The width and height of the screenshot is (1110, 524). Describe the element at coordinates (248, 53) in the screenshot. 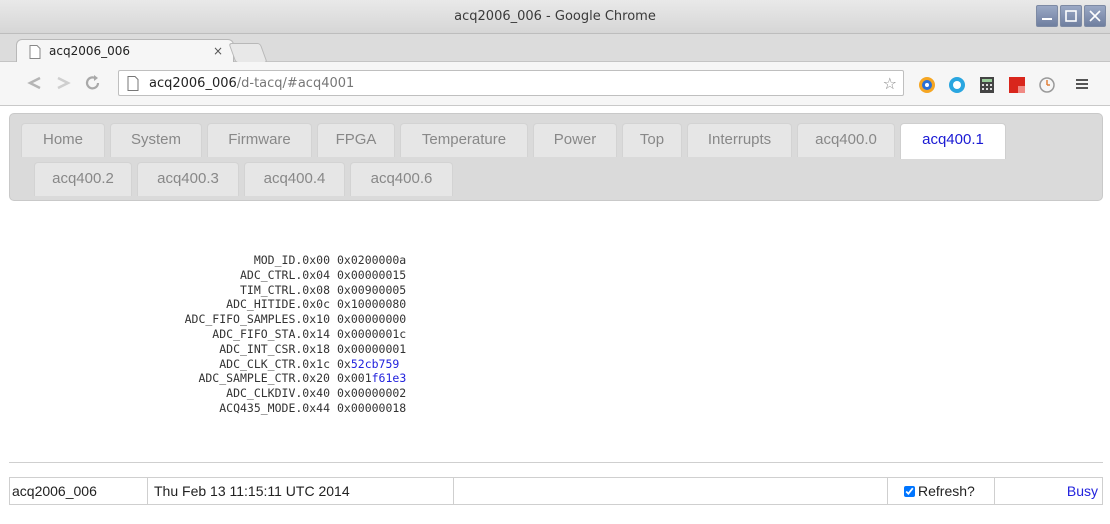

I see `new-tab-button` at that location.